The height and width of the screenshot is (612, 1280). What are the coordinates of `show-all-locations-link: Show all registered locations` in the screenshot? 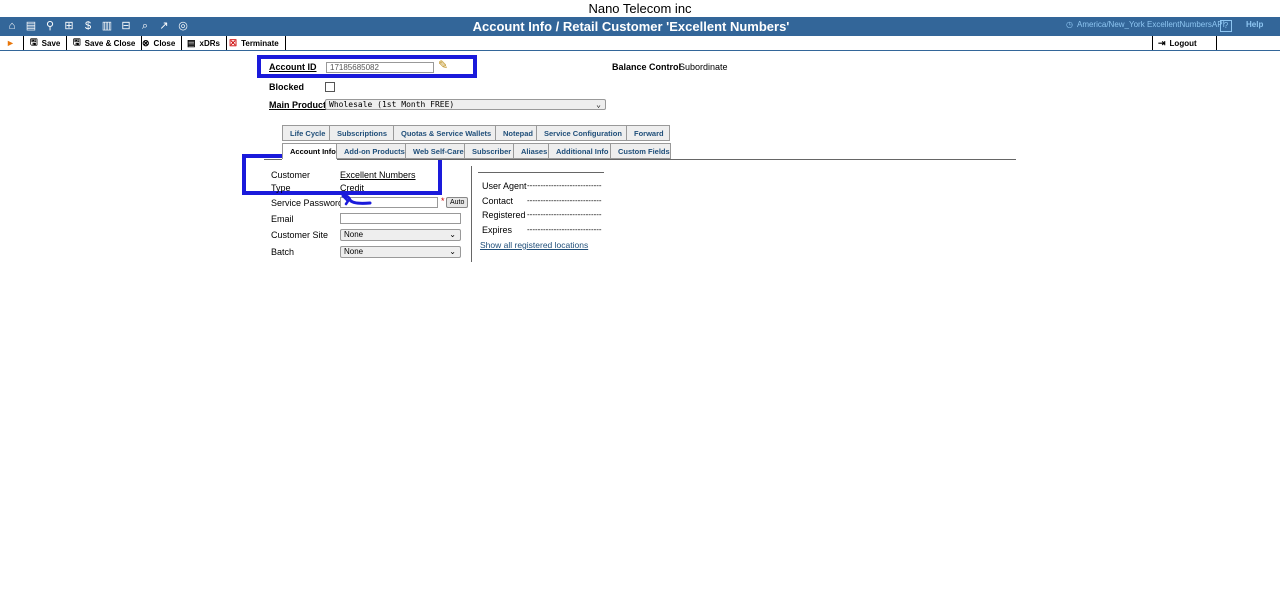 It's located at (534, 245).